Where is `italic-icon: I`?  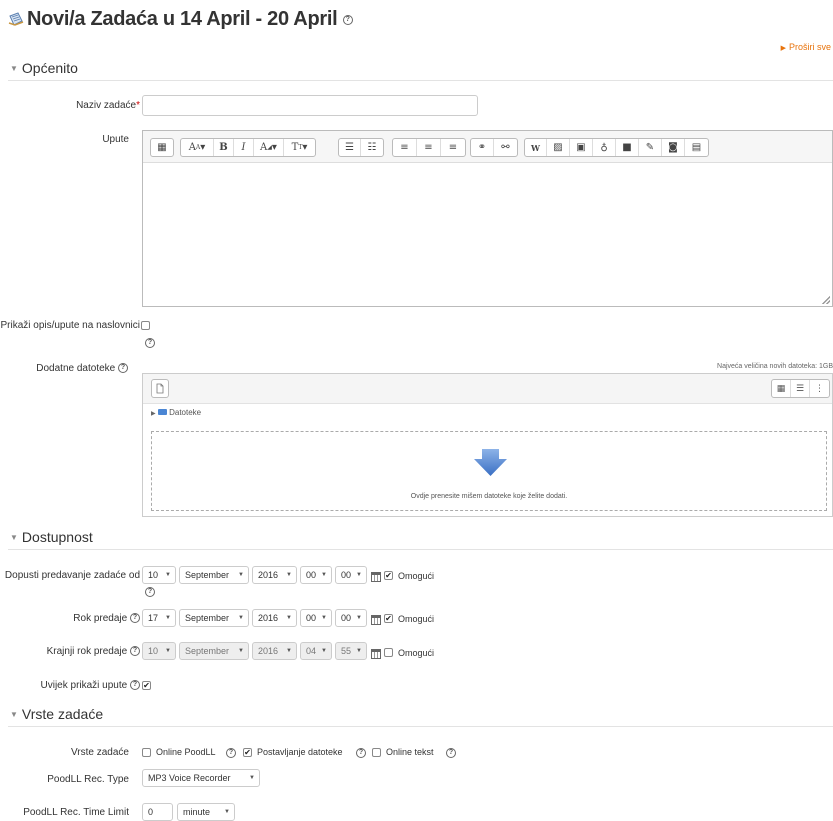
italic-icon: I is located at coordinates (244, 147).